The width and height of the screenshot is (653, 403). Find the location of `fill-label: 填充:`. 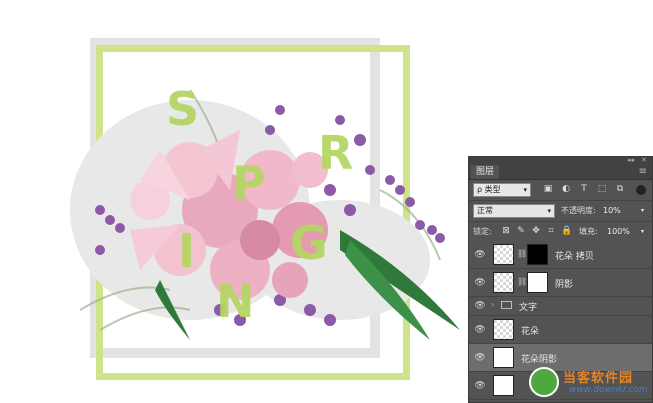

fill-label: 填充: is located at coordinates (588, 231).